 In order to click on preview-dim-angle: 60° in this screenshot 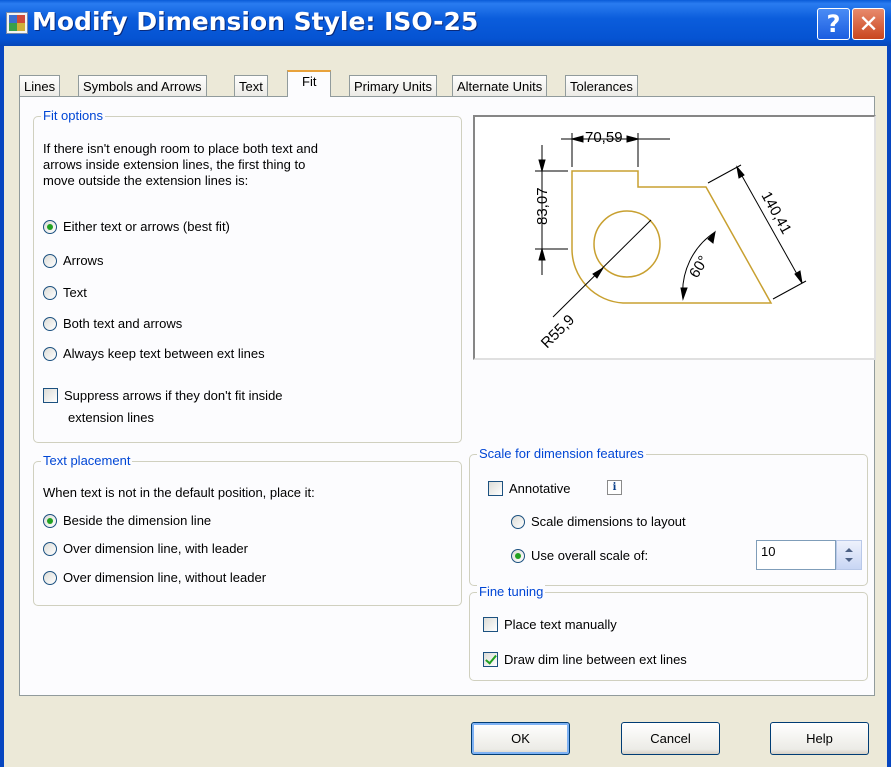, I will do `click(699, 267)`.